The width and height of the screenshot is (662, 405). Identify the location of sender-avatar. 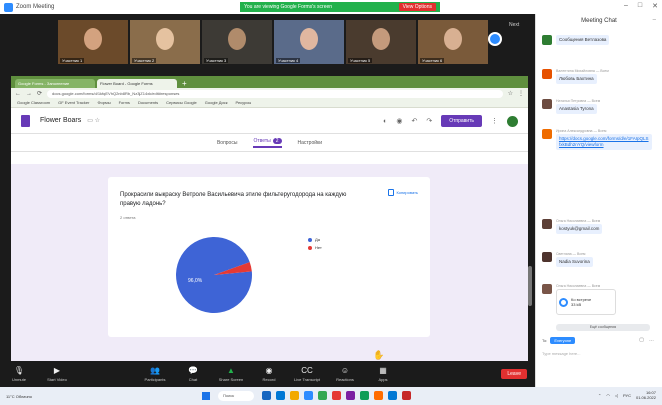
(547, 74).